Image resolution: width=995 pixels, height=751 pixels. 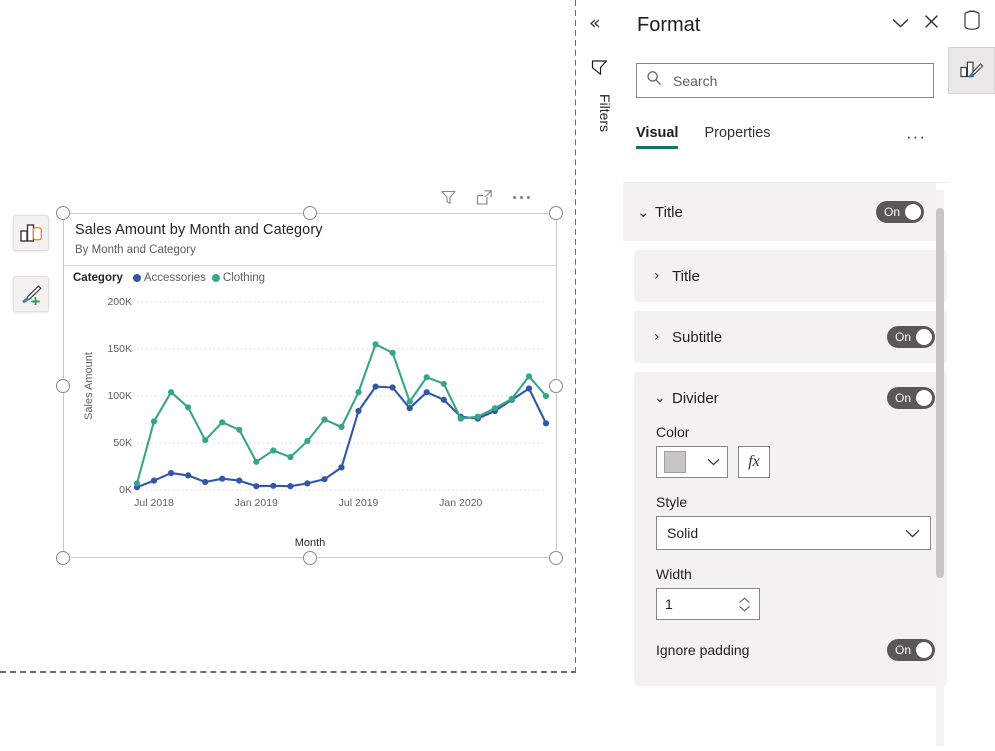 What do you see at coordinates (971, 375) in the screenshot?
I see `right-icon-rail` at bounding box center [971, 375].